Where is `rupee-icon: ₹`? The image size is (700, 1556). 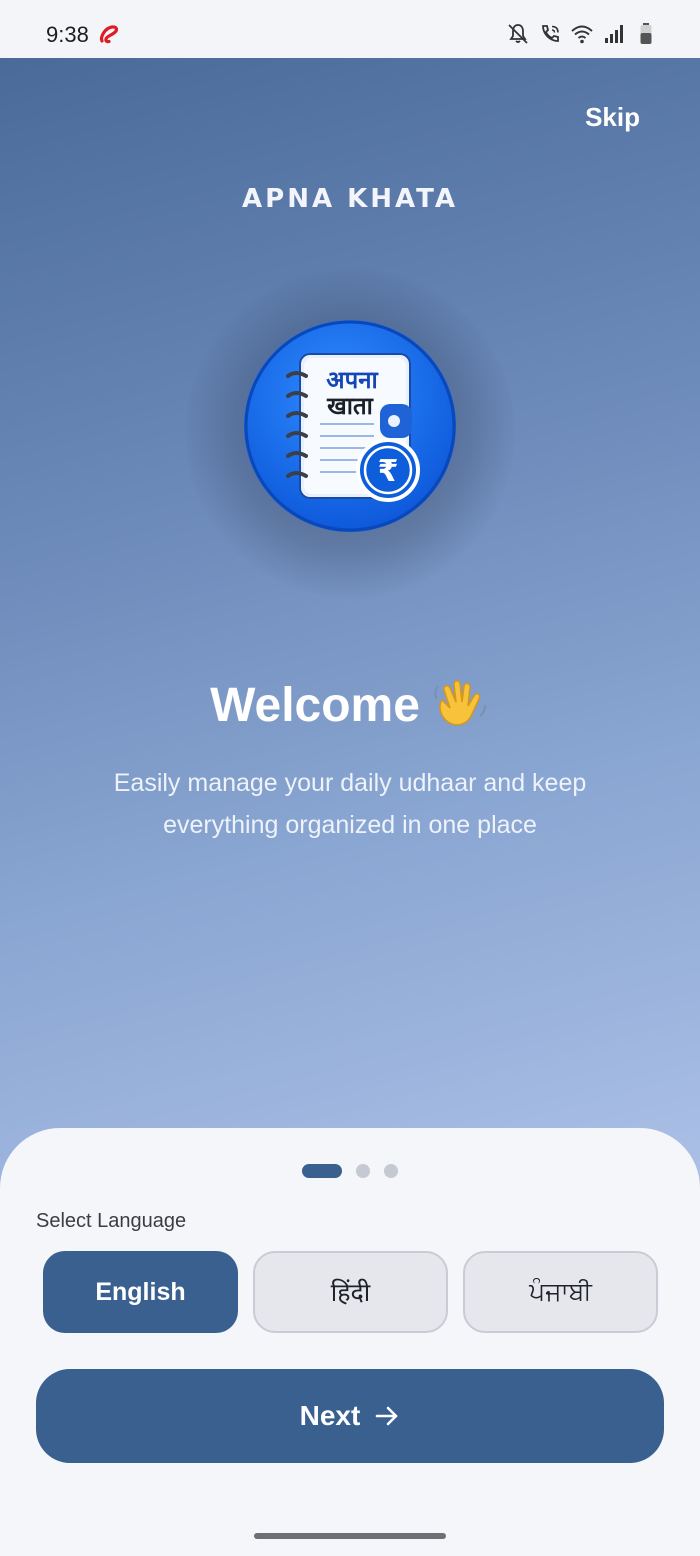 rupee-icon: ₹ is located at coordinates (388, 471).